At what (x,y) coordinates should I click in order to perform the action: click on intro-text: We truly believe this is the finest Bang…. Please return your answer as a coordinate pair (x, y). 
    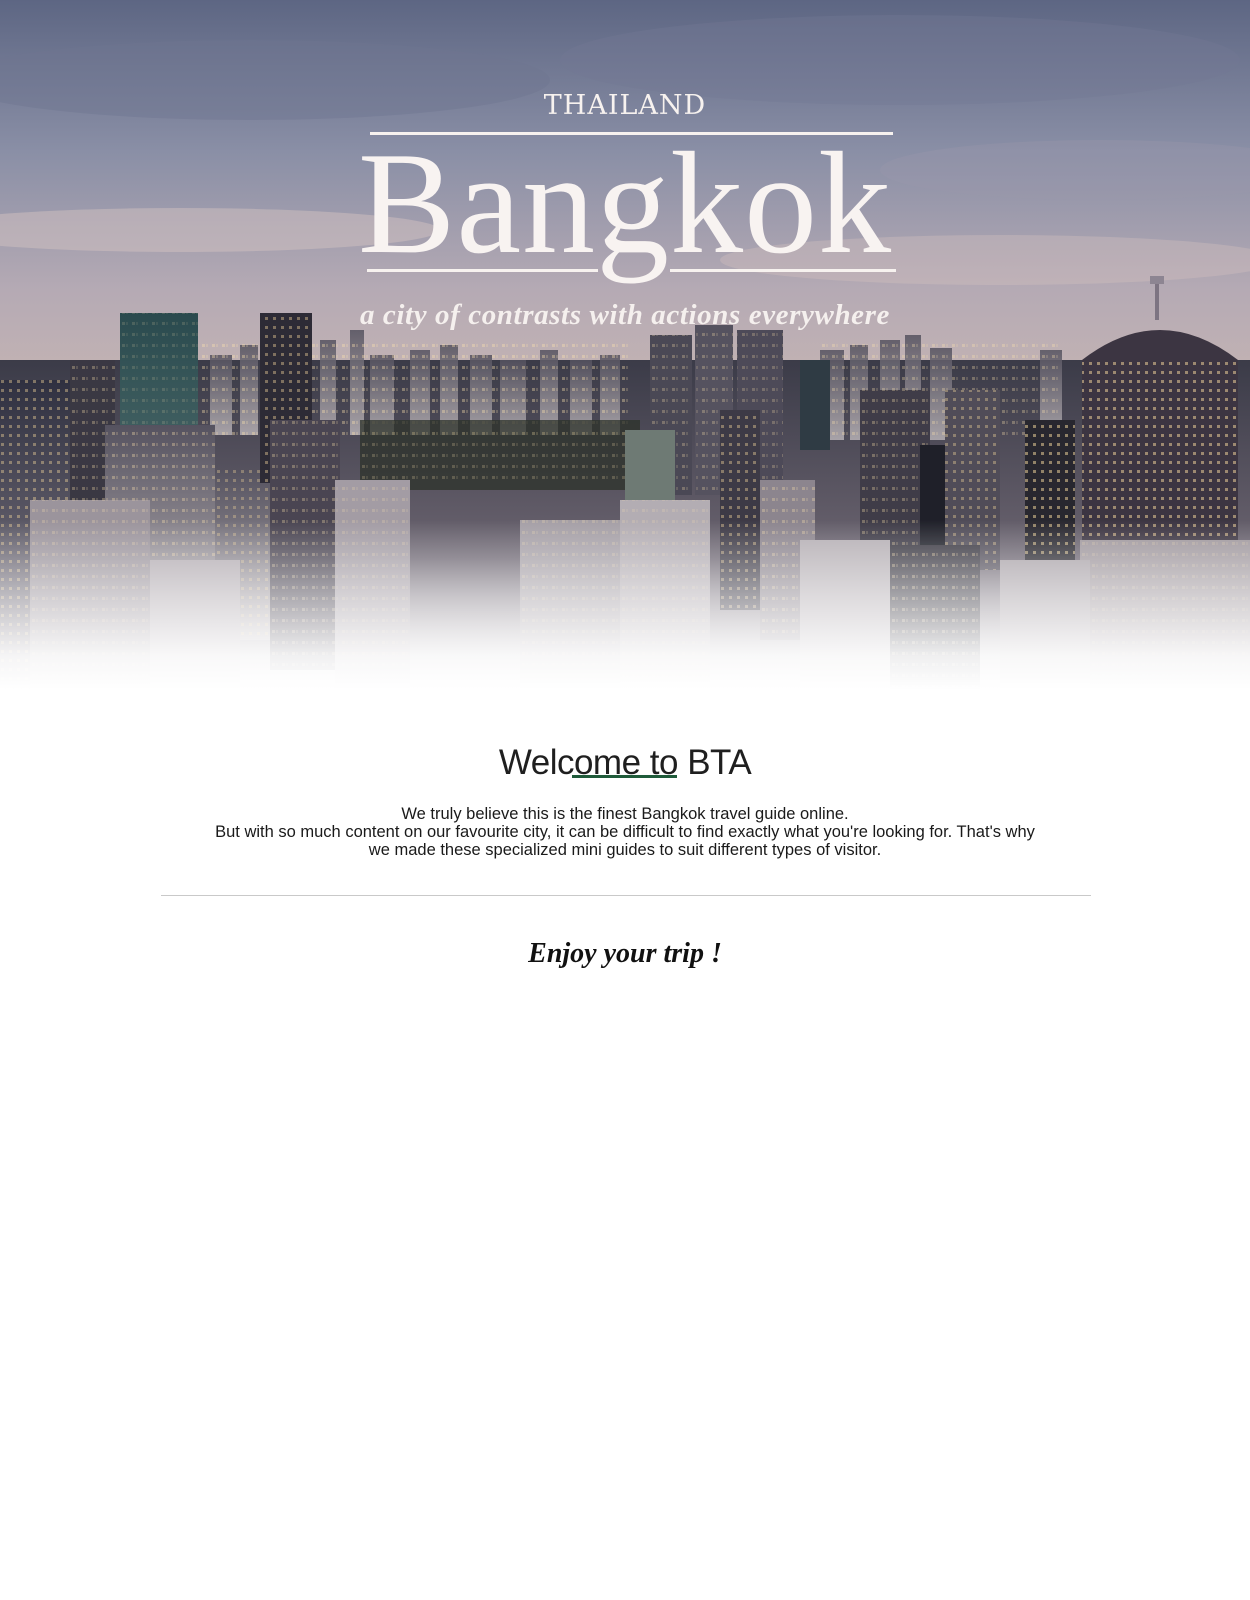
    Looking at the image, I should click on (625, 832).